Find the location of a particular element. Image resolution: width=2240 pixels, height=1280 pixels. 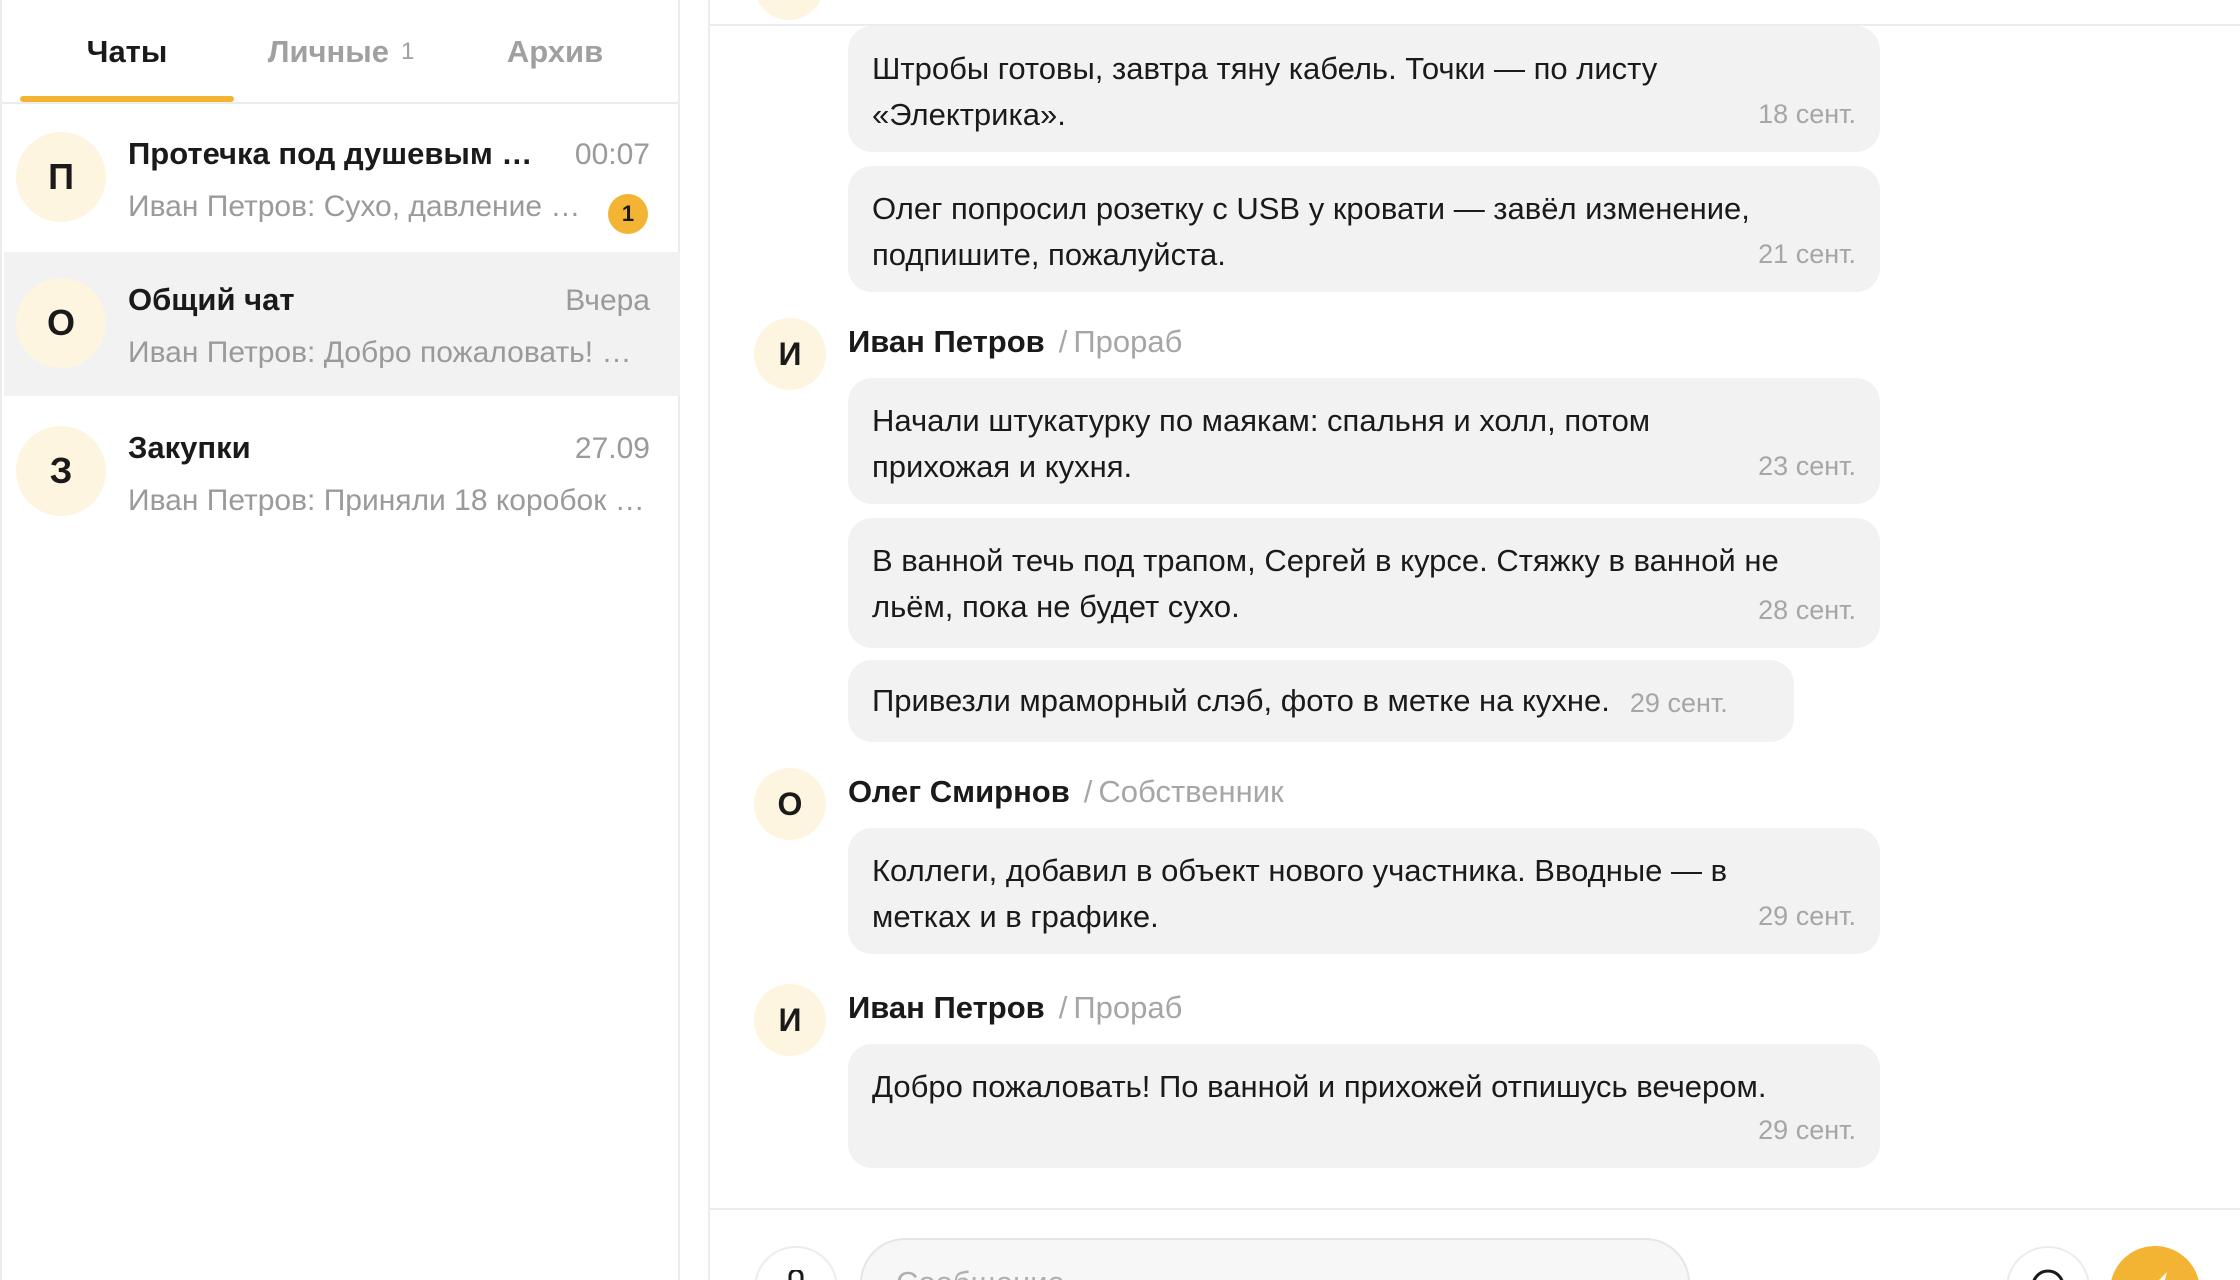

chat-preview: Иван Петров: Сухо, давление держит is located at coordinates (358, 206).